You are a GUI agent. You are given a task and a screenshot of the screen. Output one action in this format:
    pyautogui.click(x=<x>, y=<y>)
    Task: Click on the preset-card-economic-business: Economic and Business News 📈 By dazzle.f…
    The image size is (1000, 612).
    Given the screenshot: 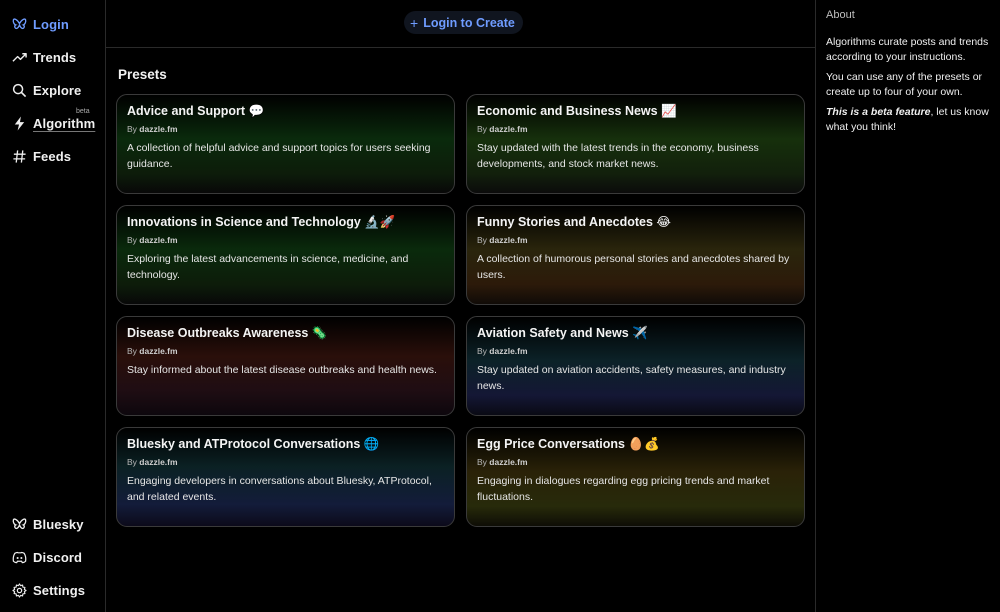 What is the action you would take?
    pyautogui.click(x=635, y=144)
    